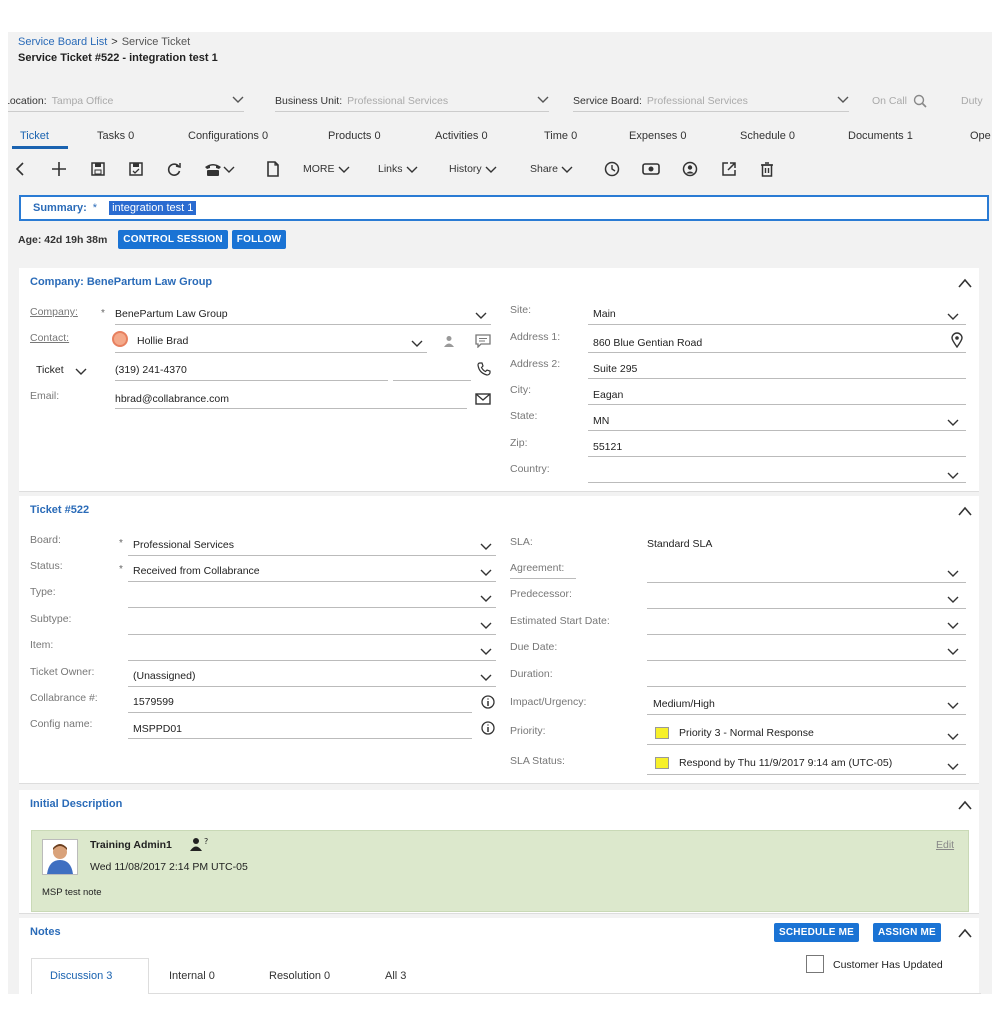  Describe the element at coordinates (806, 634) in the screenshot. I see `estimated-start-date-field` at that location.